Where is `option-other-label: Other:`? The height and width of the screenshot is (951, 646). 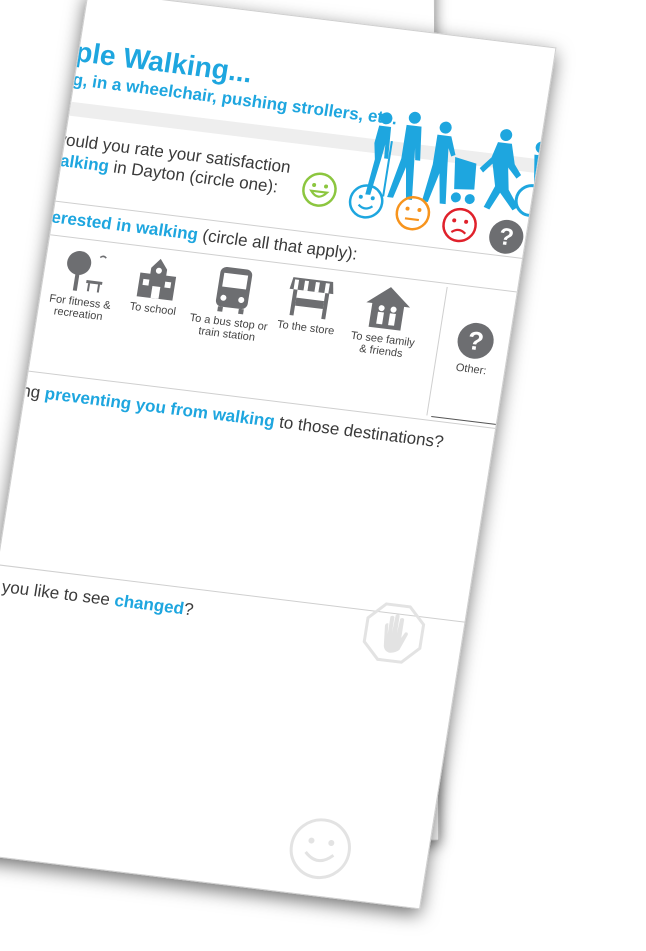
option-other-label: Other: is located at coordinates (471, 369).